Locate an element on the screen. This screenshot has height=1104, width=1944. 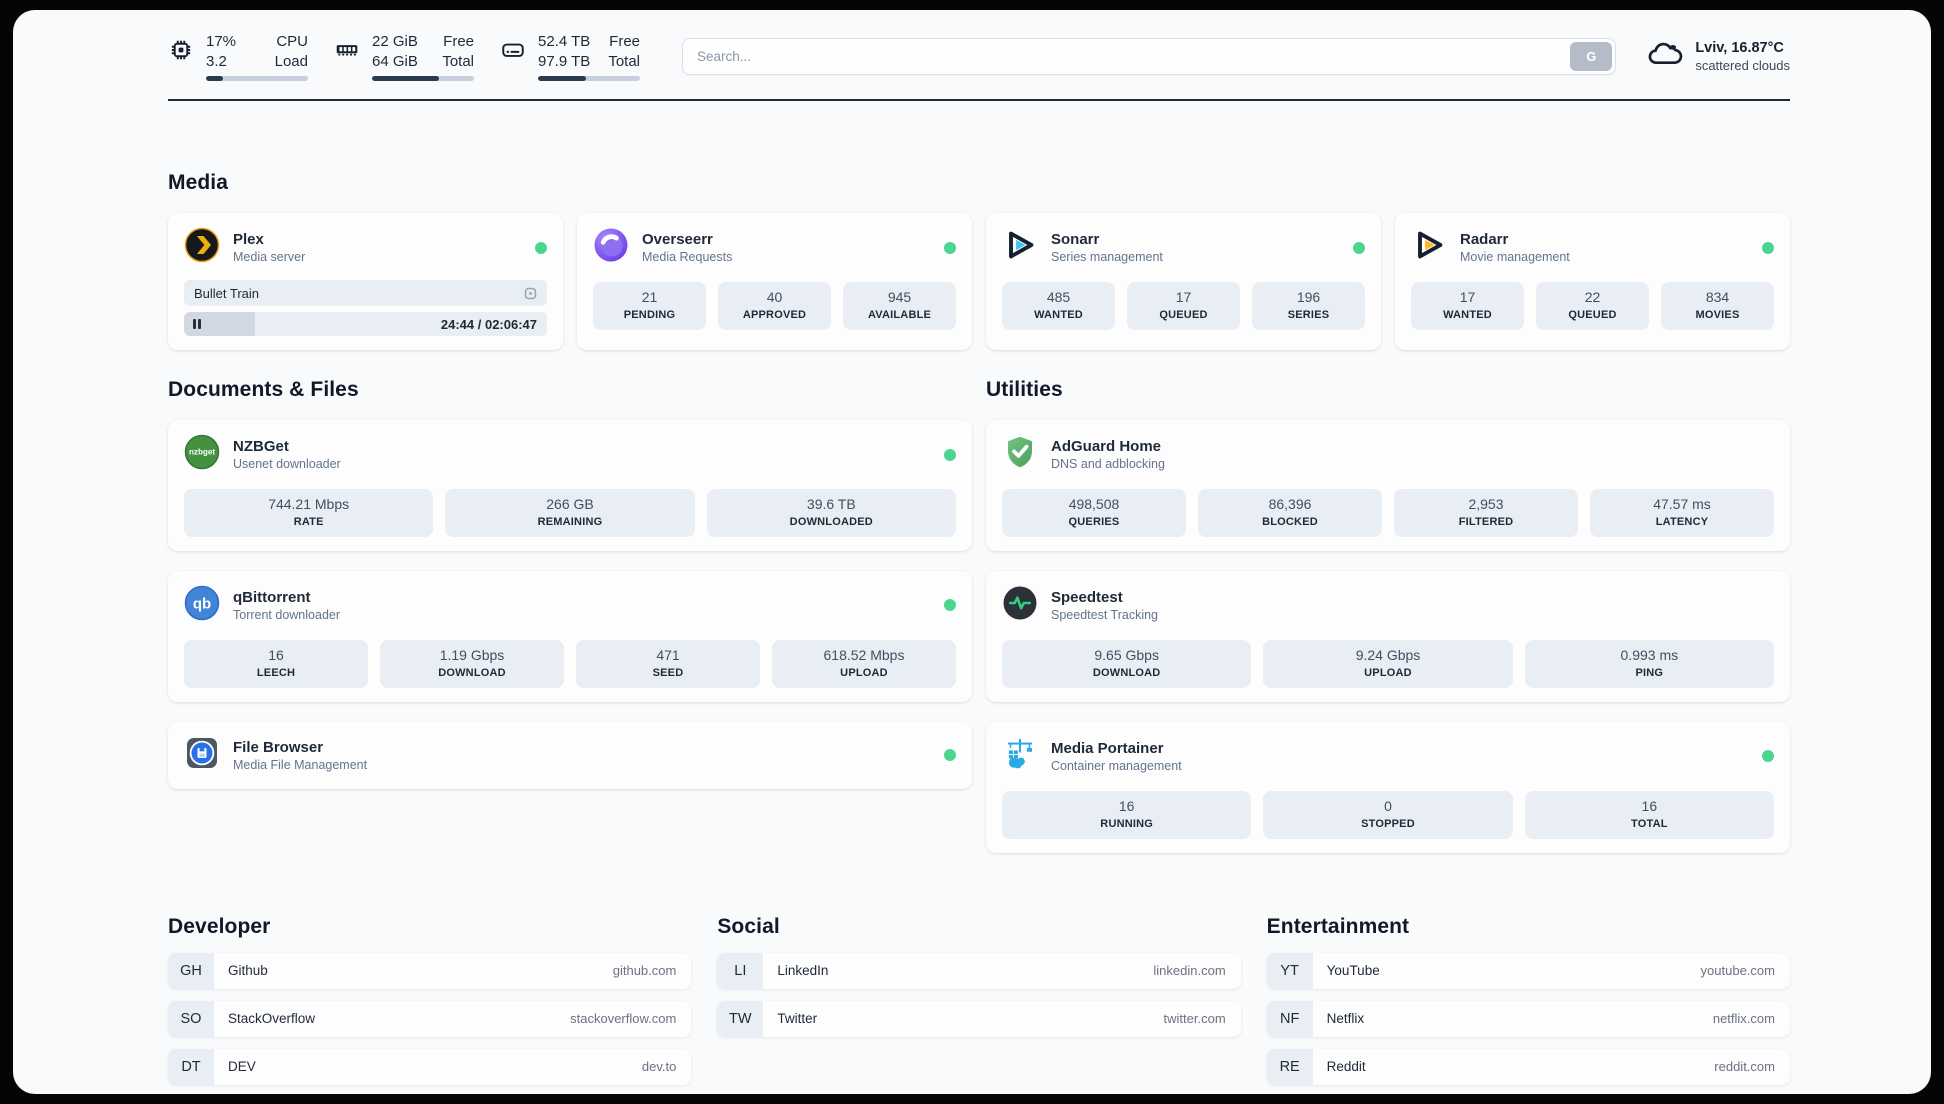
bookmark-twitter: TW Twitter twitter.com is located at coordinates (979, 1018).